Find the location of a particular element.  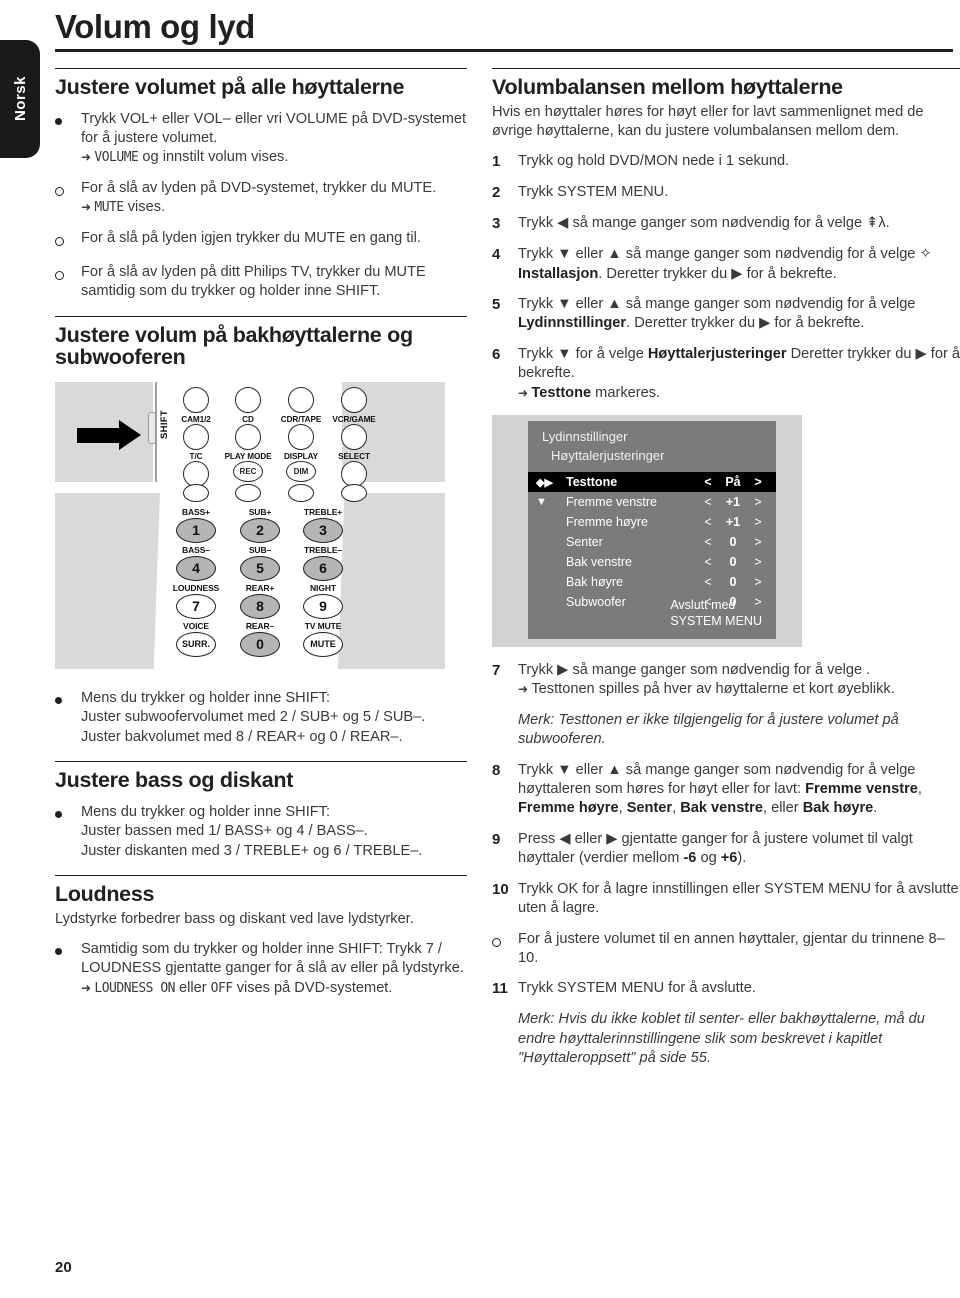

step-text: Trykk SYSTEM MENU. is located at coordinates (593, 192).